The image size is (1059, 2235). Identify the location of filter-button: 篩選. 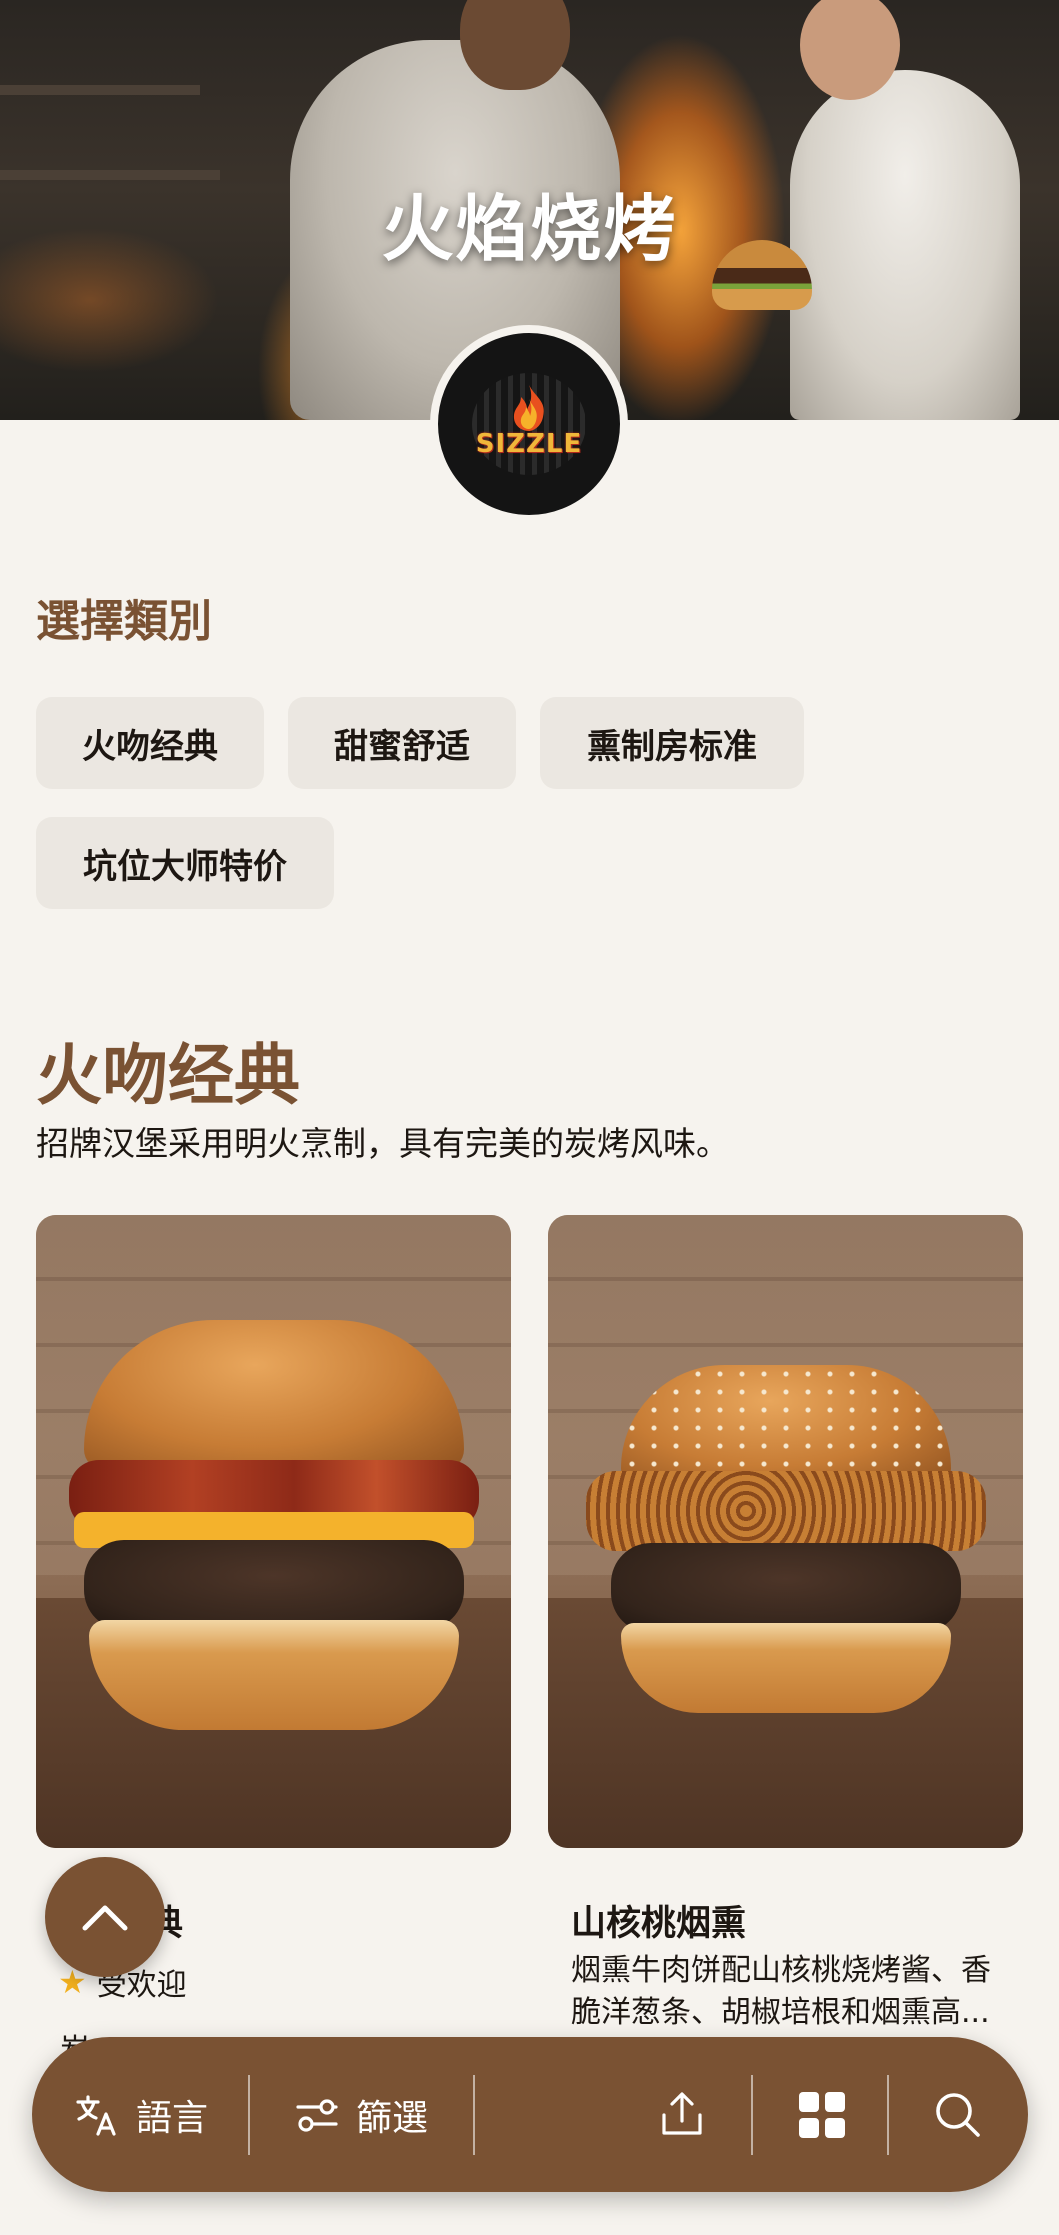
(361, 2114).